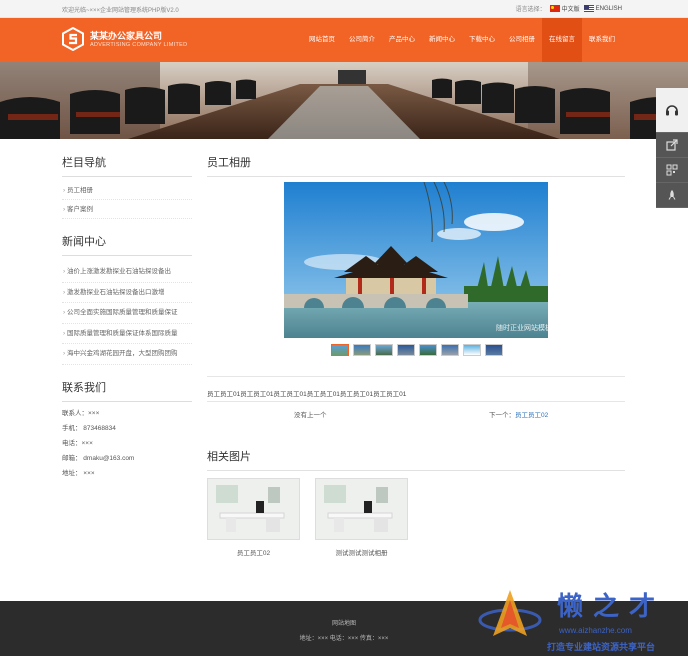  Describe the element at coordinates (402, 40) in the screenshot. I see `nav-products: 产品中心` at that location.